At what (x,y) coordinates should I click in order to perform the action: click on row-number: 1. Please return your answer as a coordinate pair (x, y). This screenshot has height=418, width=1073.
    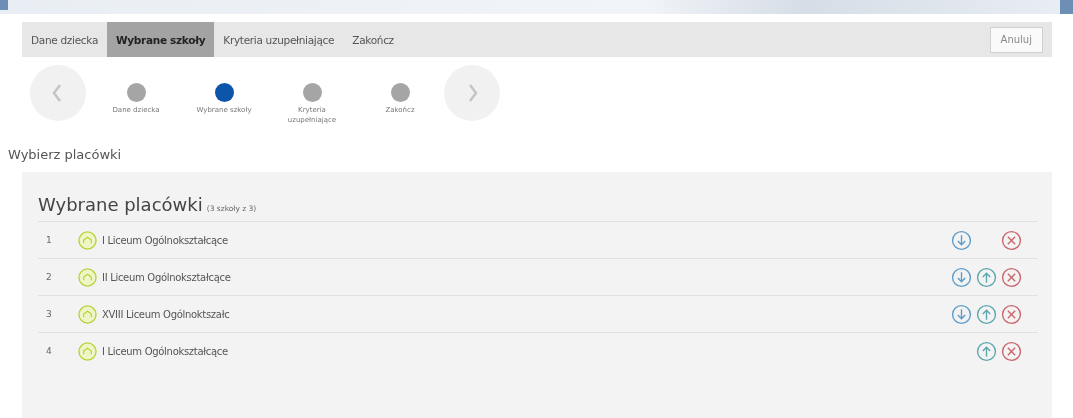
    Looking at the image, I should click on (49, 240).